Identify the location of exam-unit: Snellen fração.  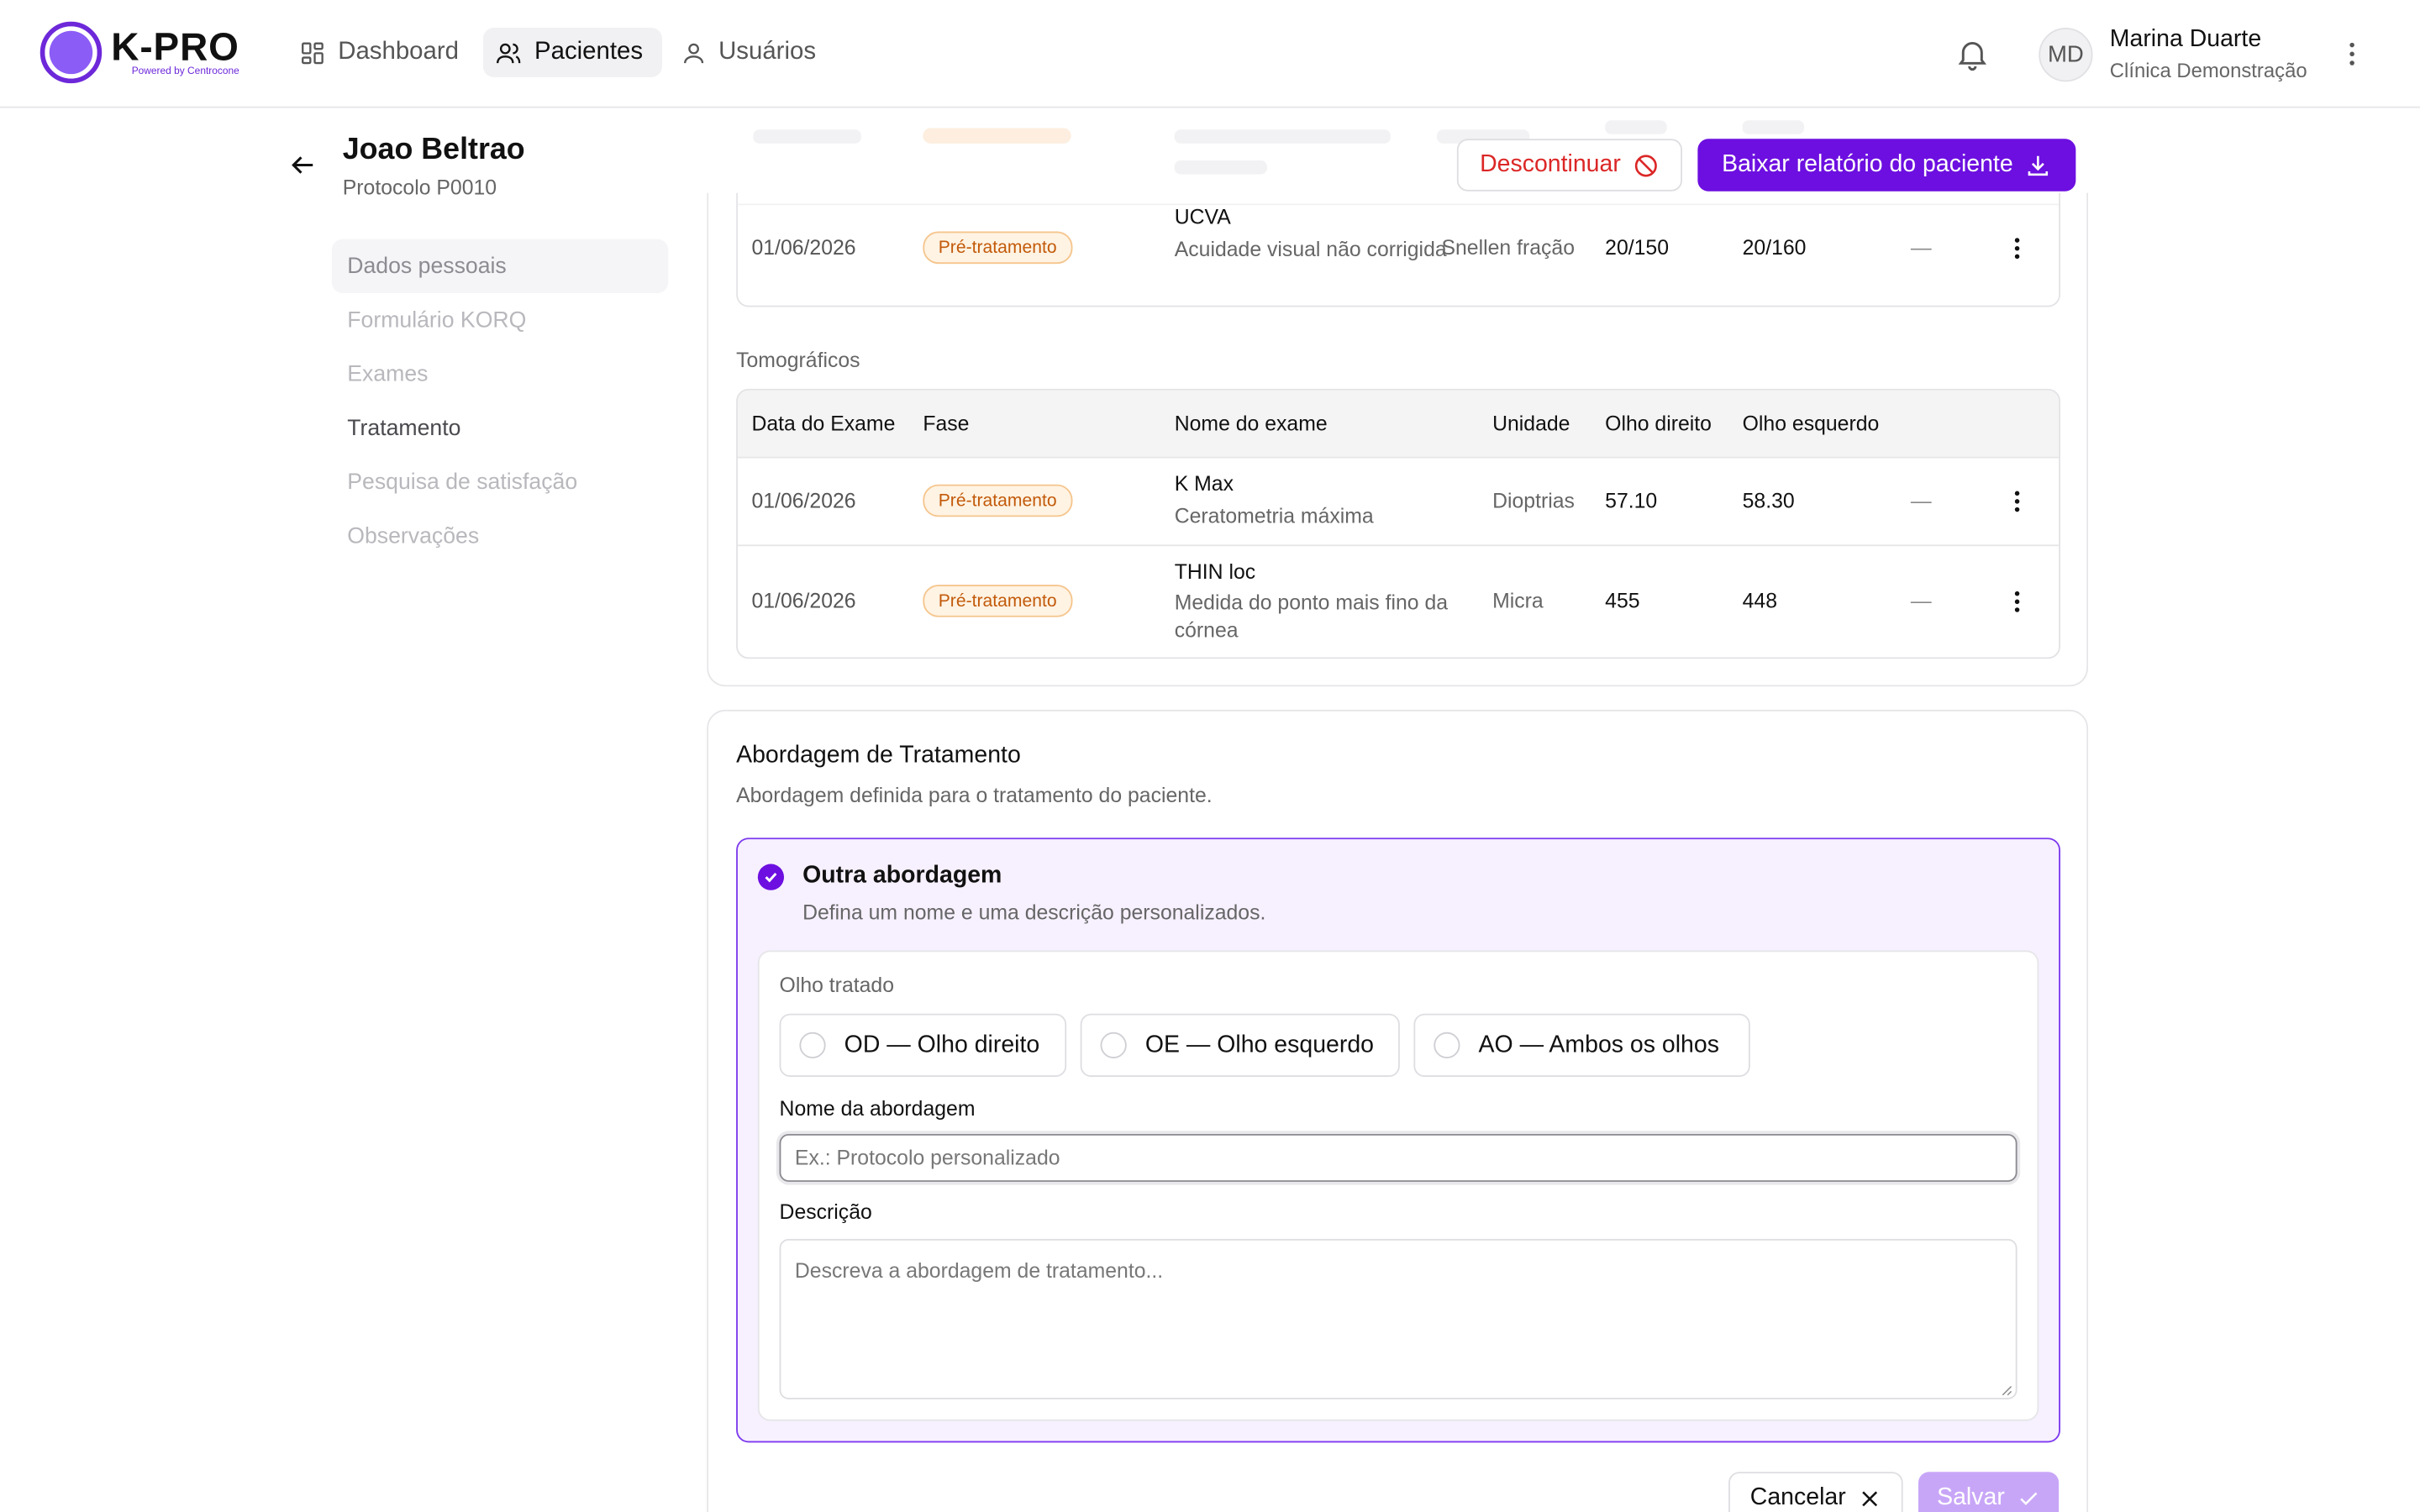
(1508, 248).